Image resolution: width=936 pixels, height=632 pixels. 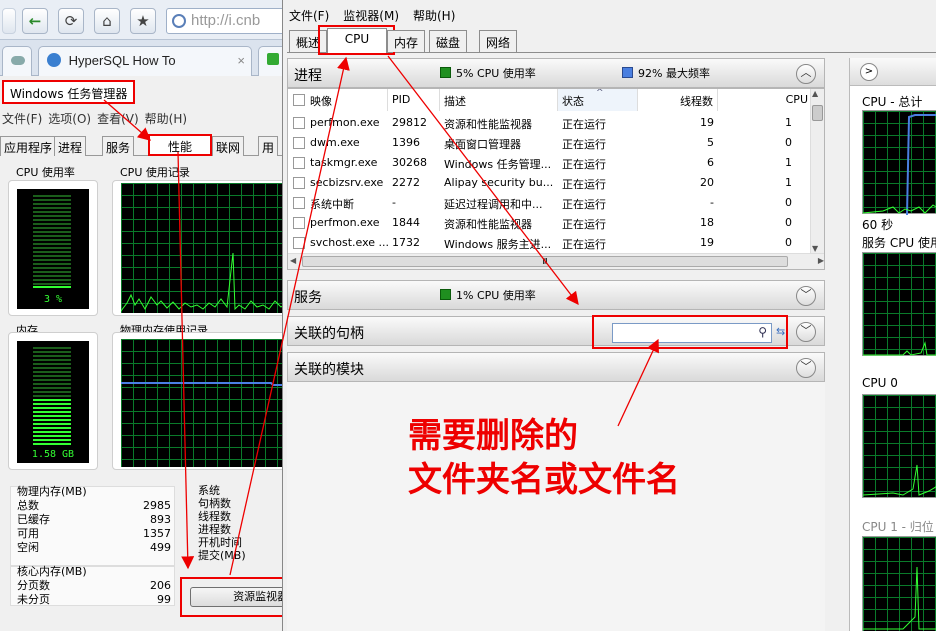 I want to click on kernel-memory-group: 核心内存(MB) 分页数 206 未分页 99, so click(x=92, y=585).